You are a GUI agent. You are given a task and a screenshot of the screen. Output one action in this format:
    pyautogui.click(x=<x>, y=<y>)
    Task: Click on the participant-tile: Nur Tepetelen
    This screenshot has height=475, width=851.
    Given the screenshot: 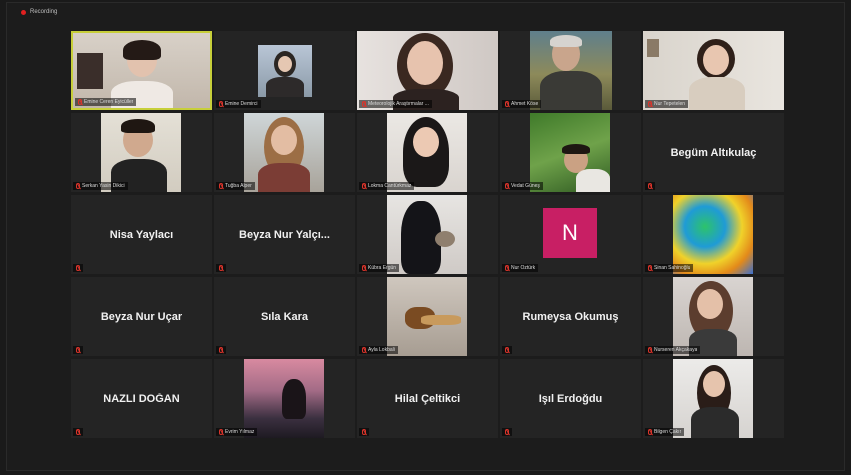 What is the action you would take?
    pyautogui.click(x=713, y=70)
    